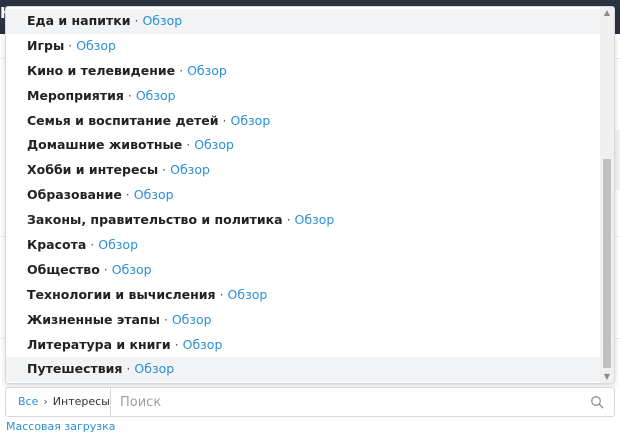  What do you see at coordinates (303, 370) in the screenshot?
I see `category-item: Путешествия · Обзор` at bounding box center [303, 370].